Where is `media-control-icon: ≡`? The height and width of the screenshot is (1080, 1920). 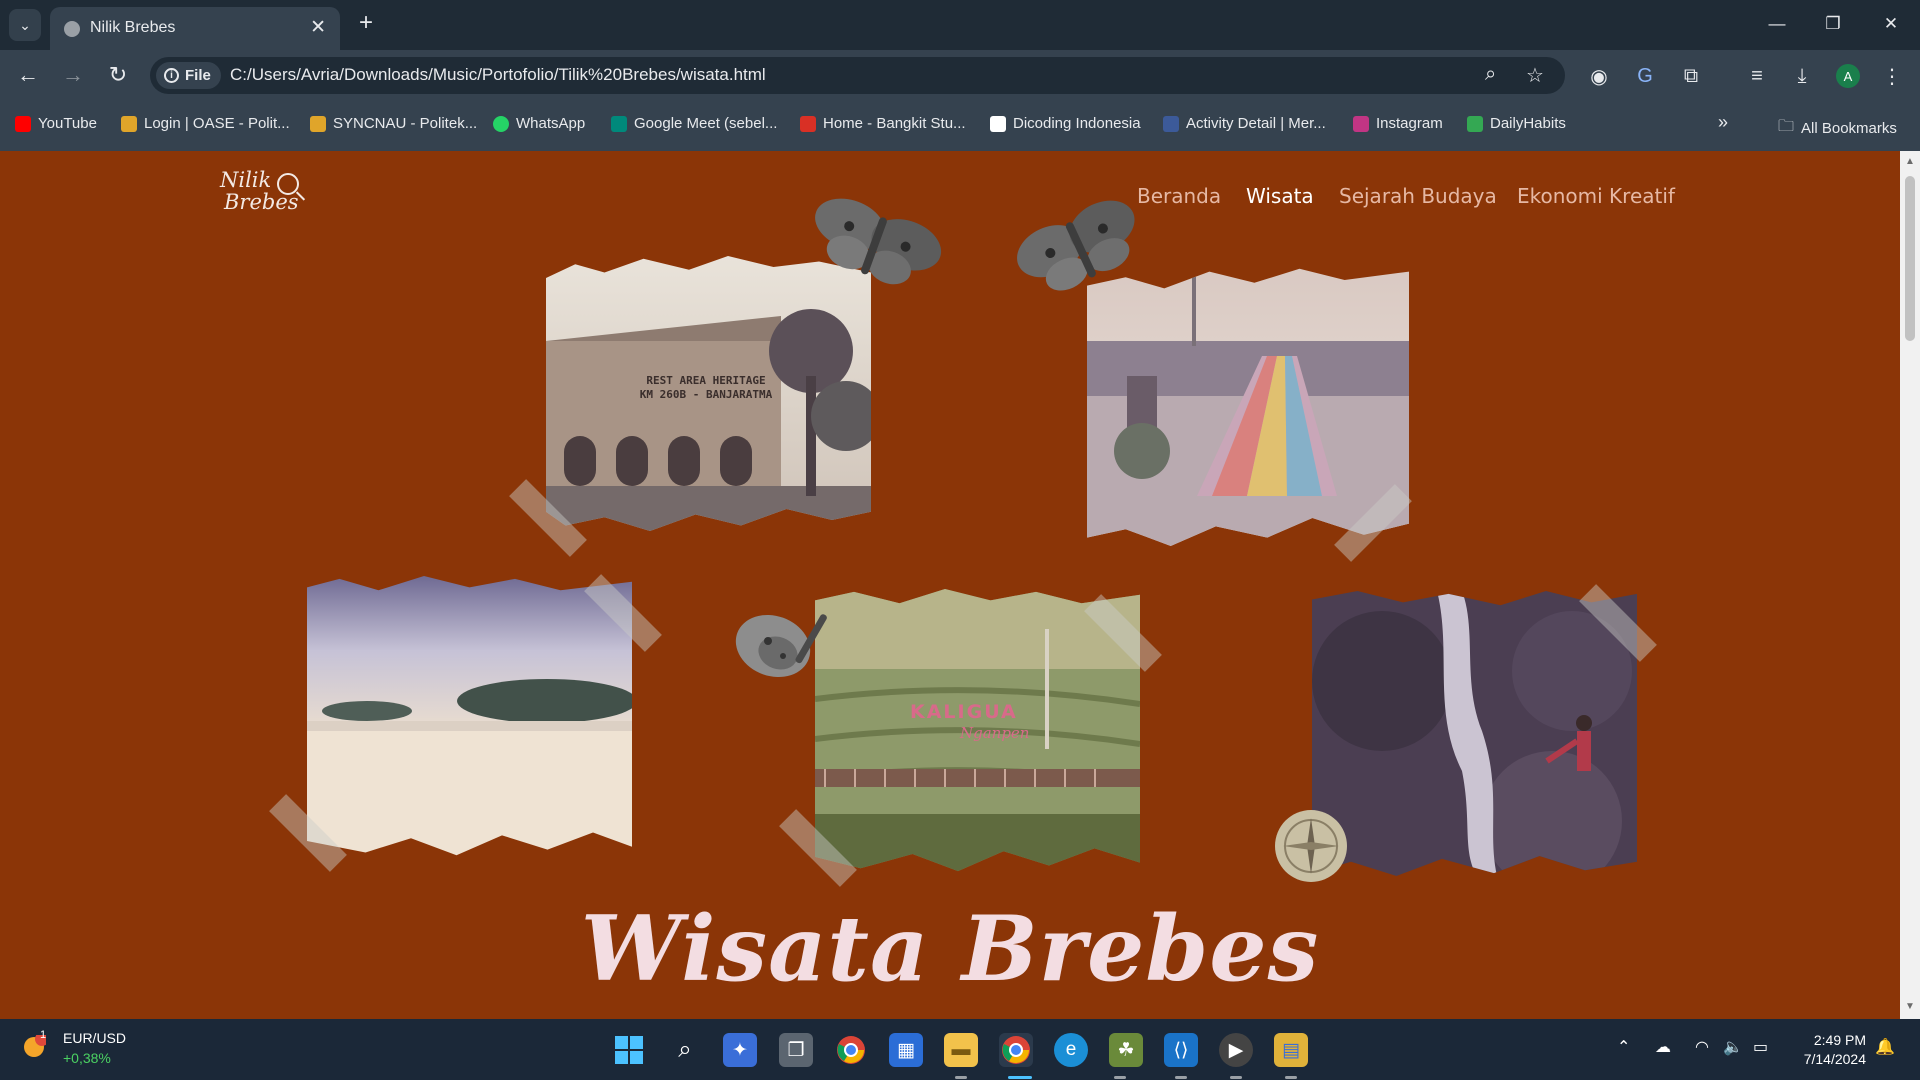 media-control-icon: ≡ is located at coordinates (1757, 76).